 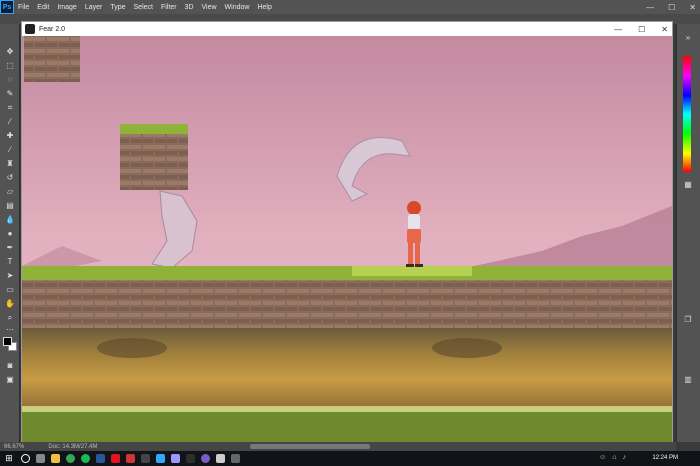 I want to click on app-icon-red, so click(x=115, y=458).